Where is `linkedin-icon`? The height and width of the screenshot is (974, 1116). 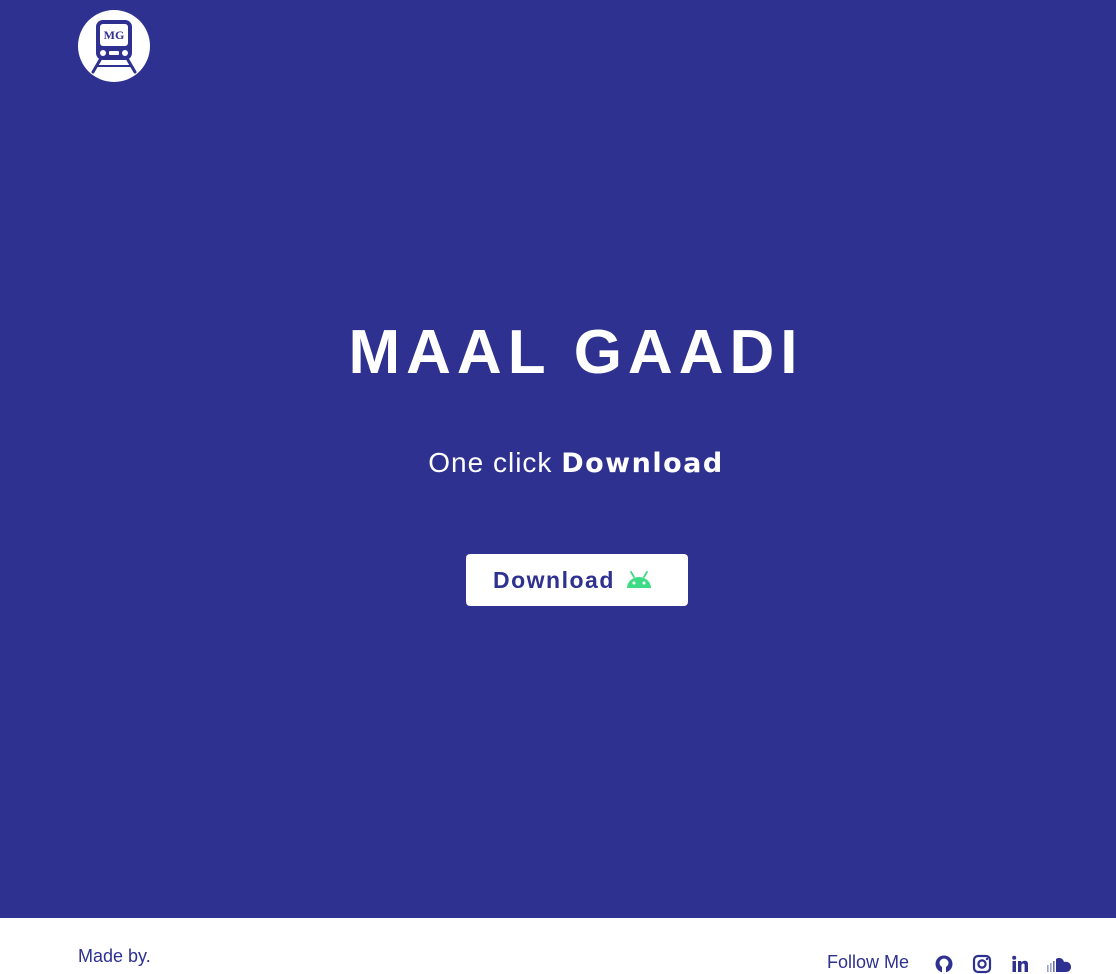
linkedin-icon is located at coordinates (1020, 964).